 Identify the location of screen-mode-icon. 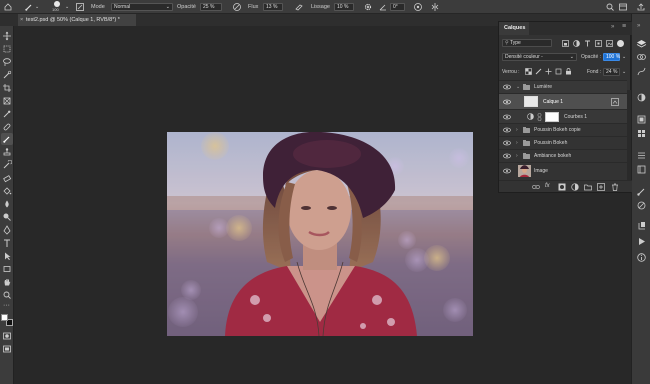
(7, 349).